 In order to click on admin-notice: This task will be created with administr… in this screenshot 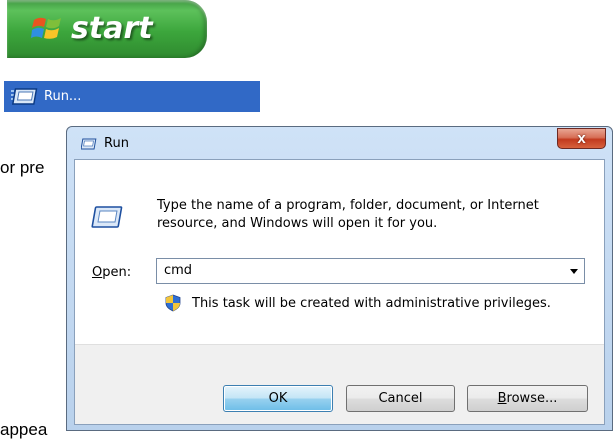, I will do `click(371, 303)`.